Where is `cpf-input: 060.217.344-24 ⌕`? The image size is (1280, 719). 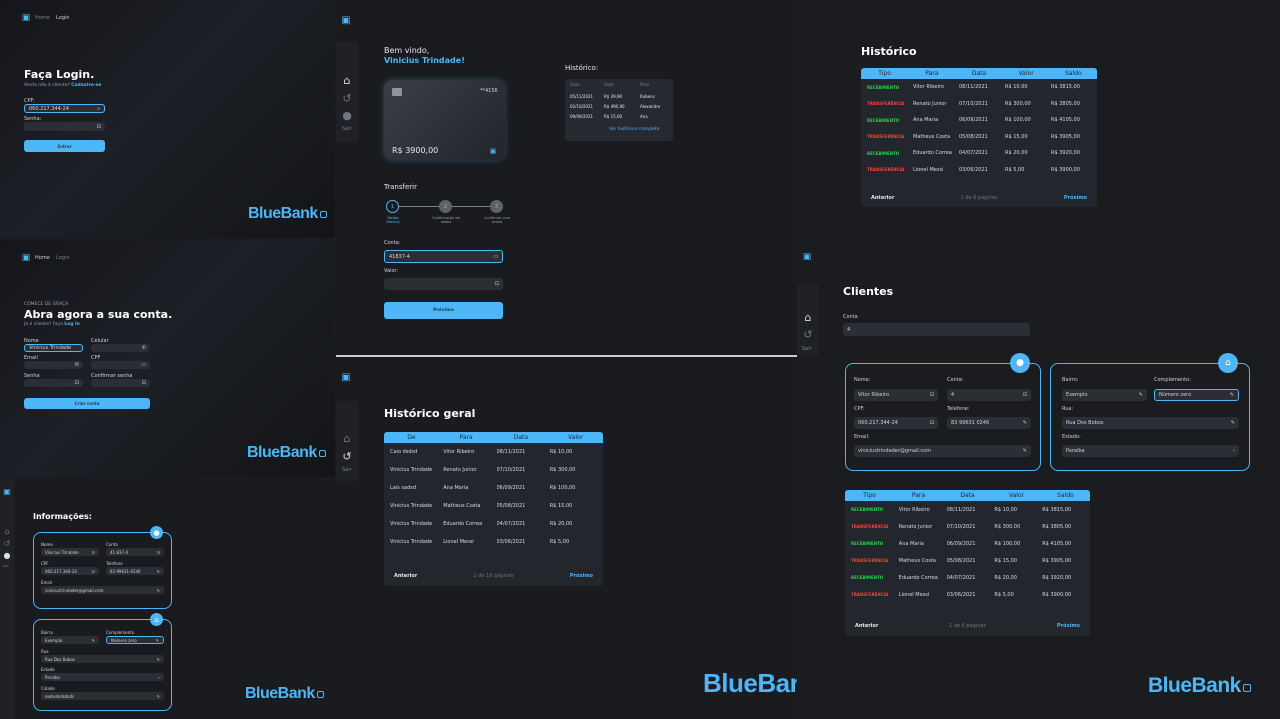
cpf-input: 060.217.344-24 ⌕ is located at coordinates (64, 108).